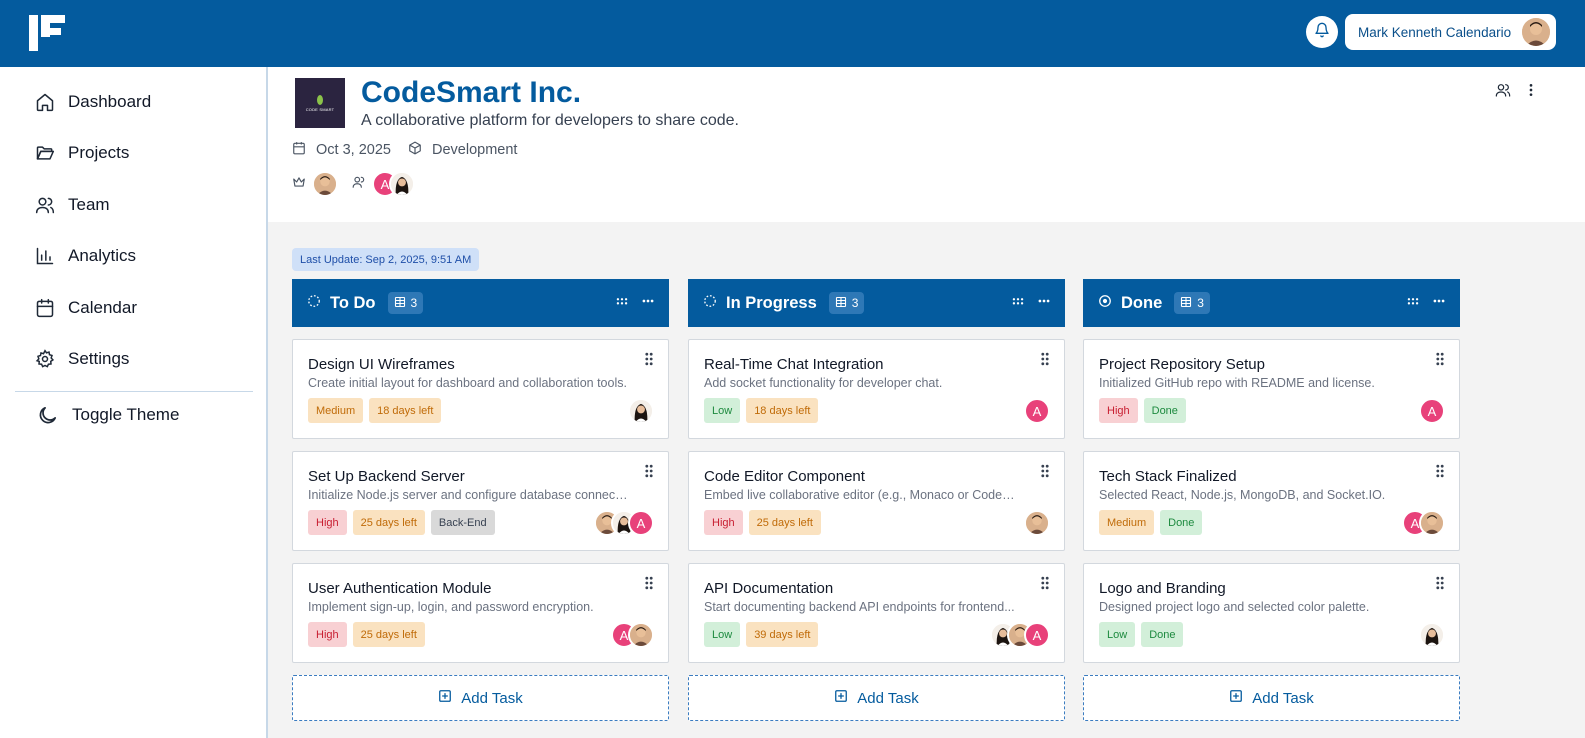 This screenshot has height=738, width=1585. I want to click on home-icon, so click(45, 102).